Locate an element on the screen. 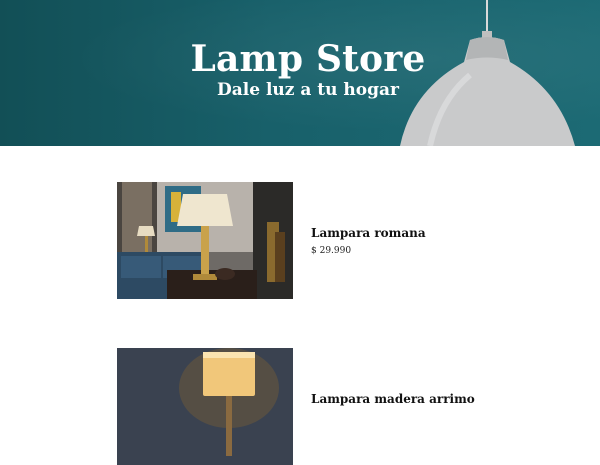  product-name: Lampara madera arrimo is located at coordinates (393, 399).